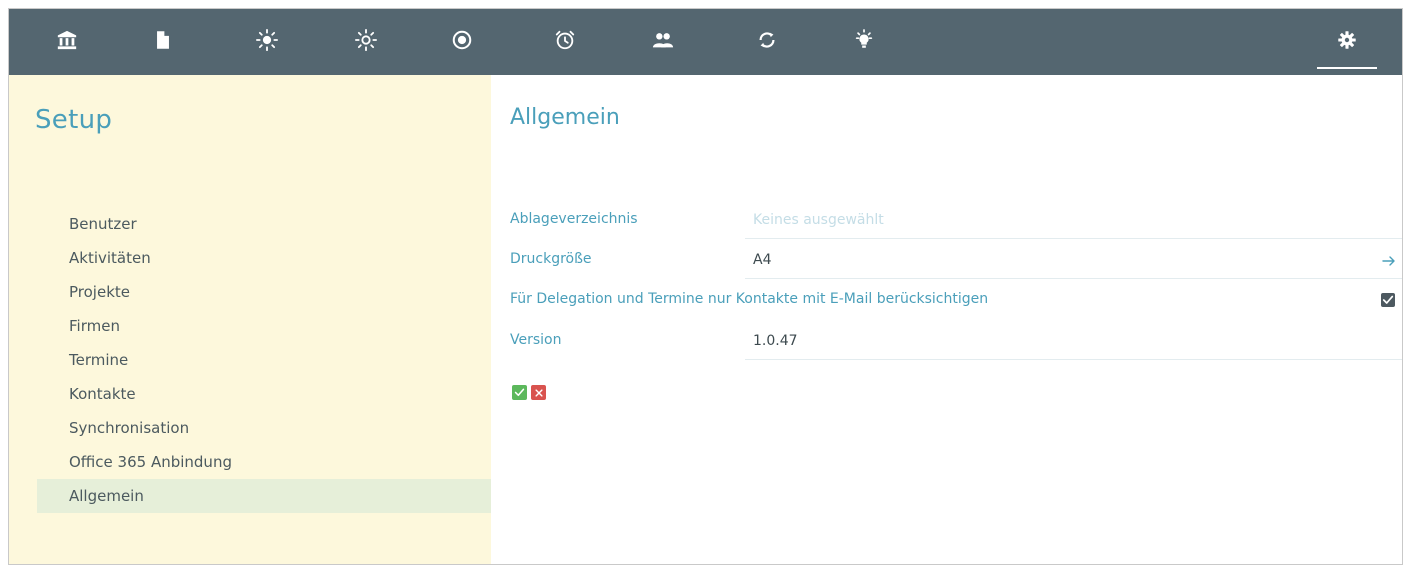 Image resolution: width=1407 pixels, height=567 pixels. Describe the element at coordinates (264, 258) in the screenshot. I see `sidebar-item-aktivitaeten: Aktivitäten` at that location.